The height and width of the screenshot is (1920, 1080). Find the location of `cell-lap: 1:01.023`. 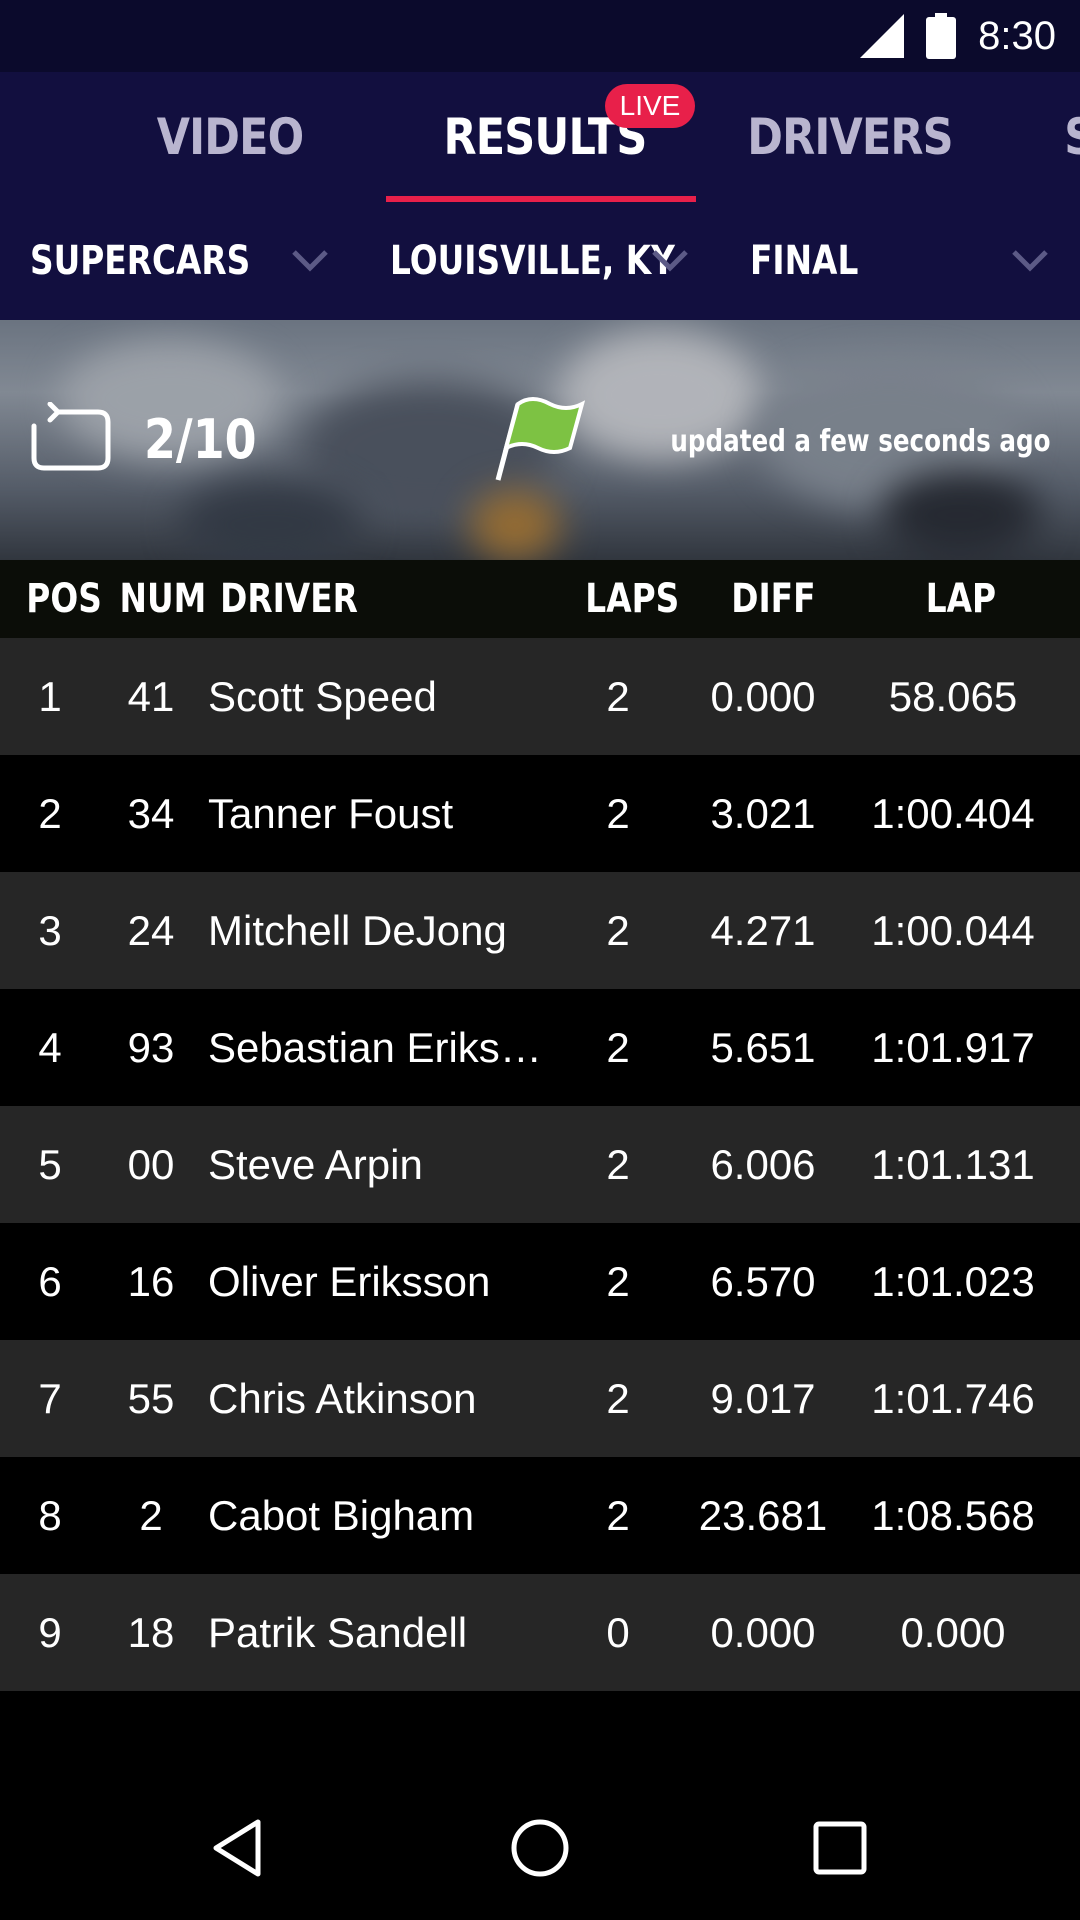

cell-lap: 1:01.023 is located at coordinates (953, 1281).